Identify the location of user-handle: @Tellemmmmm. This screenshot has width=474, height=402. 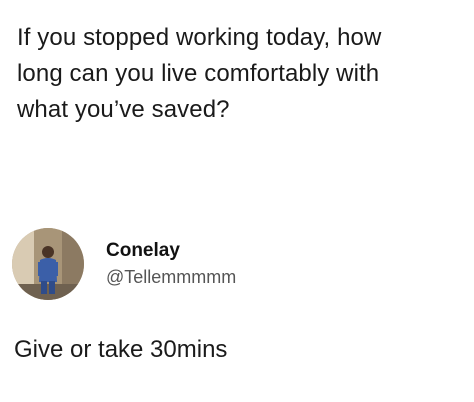
(171, 277).